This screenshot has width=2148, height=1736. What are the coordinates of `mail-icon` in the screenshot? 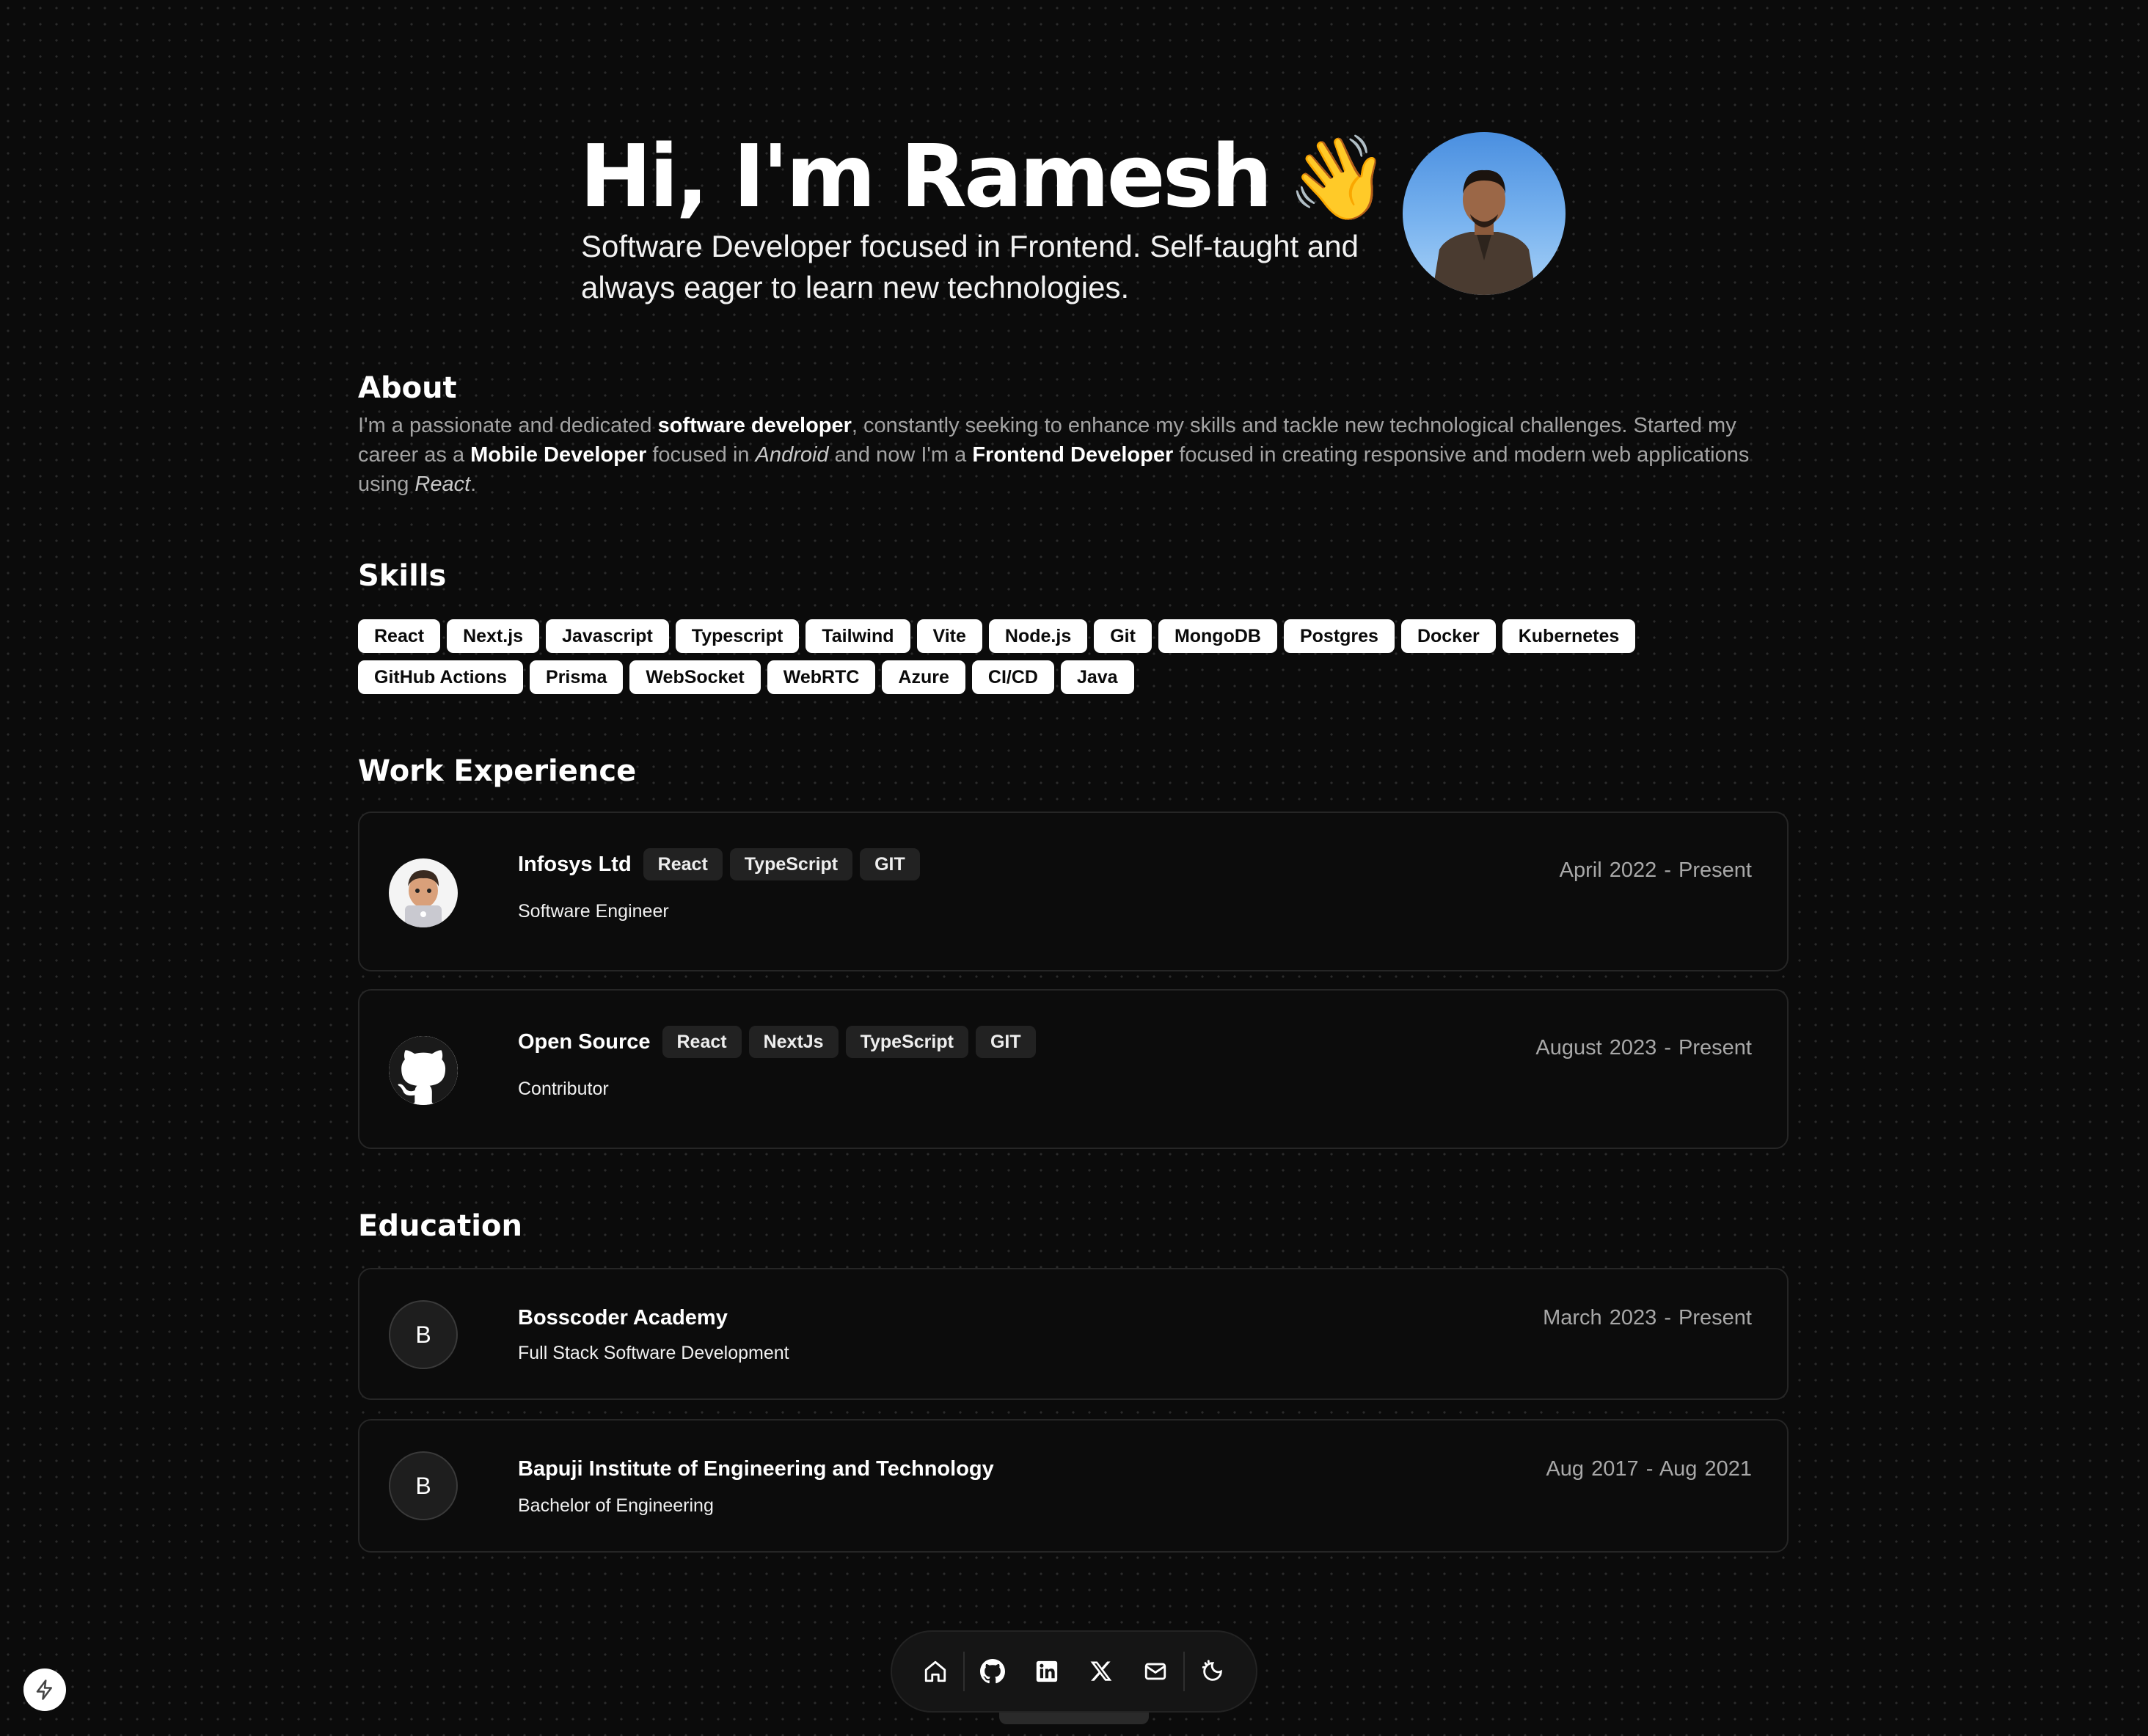 It's located at (1155, 1671).